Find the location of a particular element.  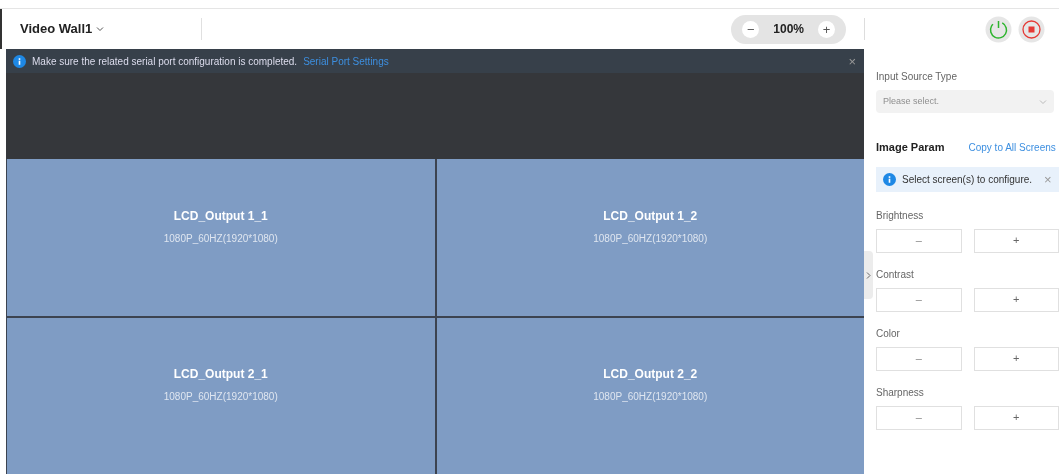

collapse-handle is located at coordinates (868, 275).